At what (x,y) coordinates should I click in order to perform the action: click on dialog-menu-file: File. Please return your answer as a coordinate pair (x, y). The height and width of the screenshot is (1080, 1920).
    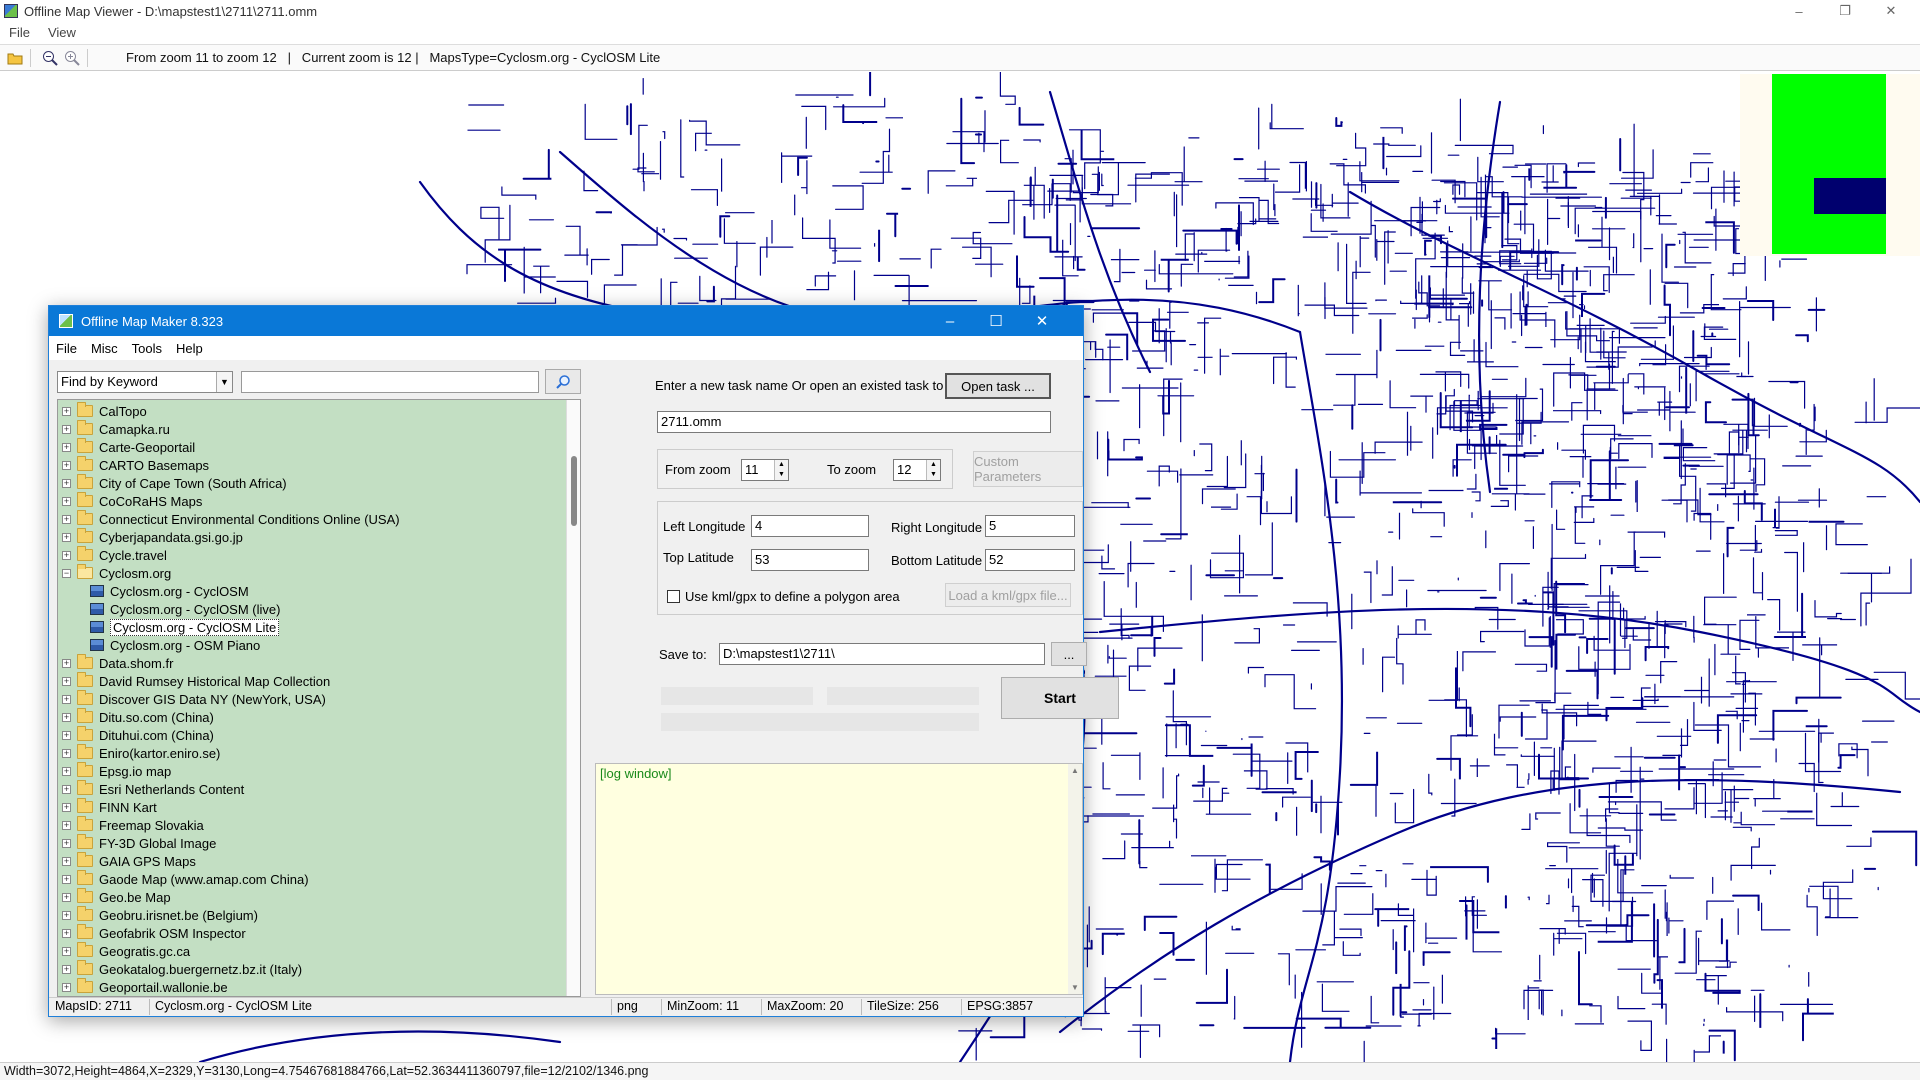
    Looking at the image, I should click on (66, 348).